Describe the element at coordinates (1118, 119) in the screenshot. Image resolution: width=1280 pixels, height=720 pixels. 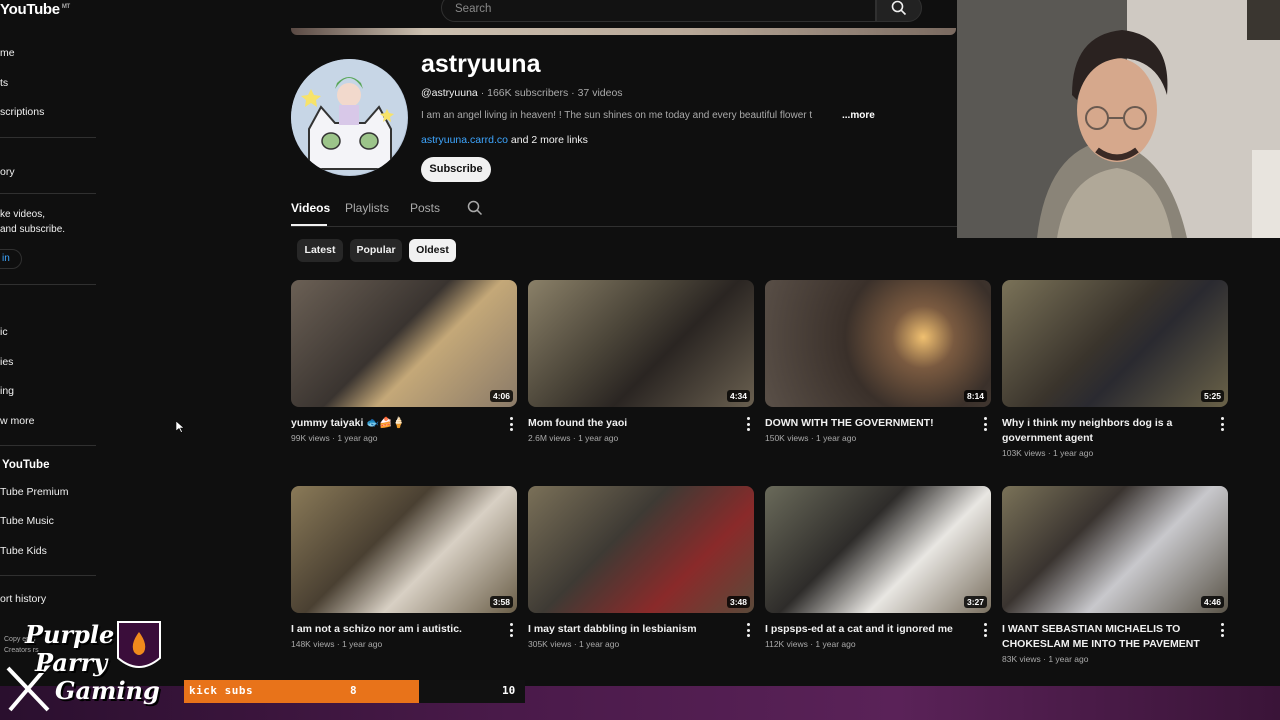
I see `webcam-overlay` at that location.